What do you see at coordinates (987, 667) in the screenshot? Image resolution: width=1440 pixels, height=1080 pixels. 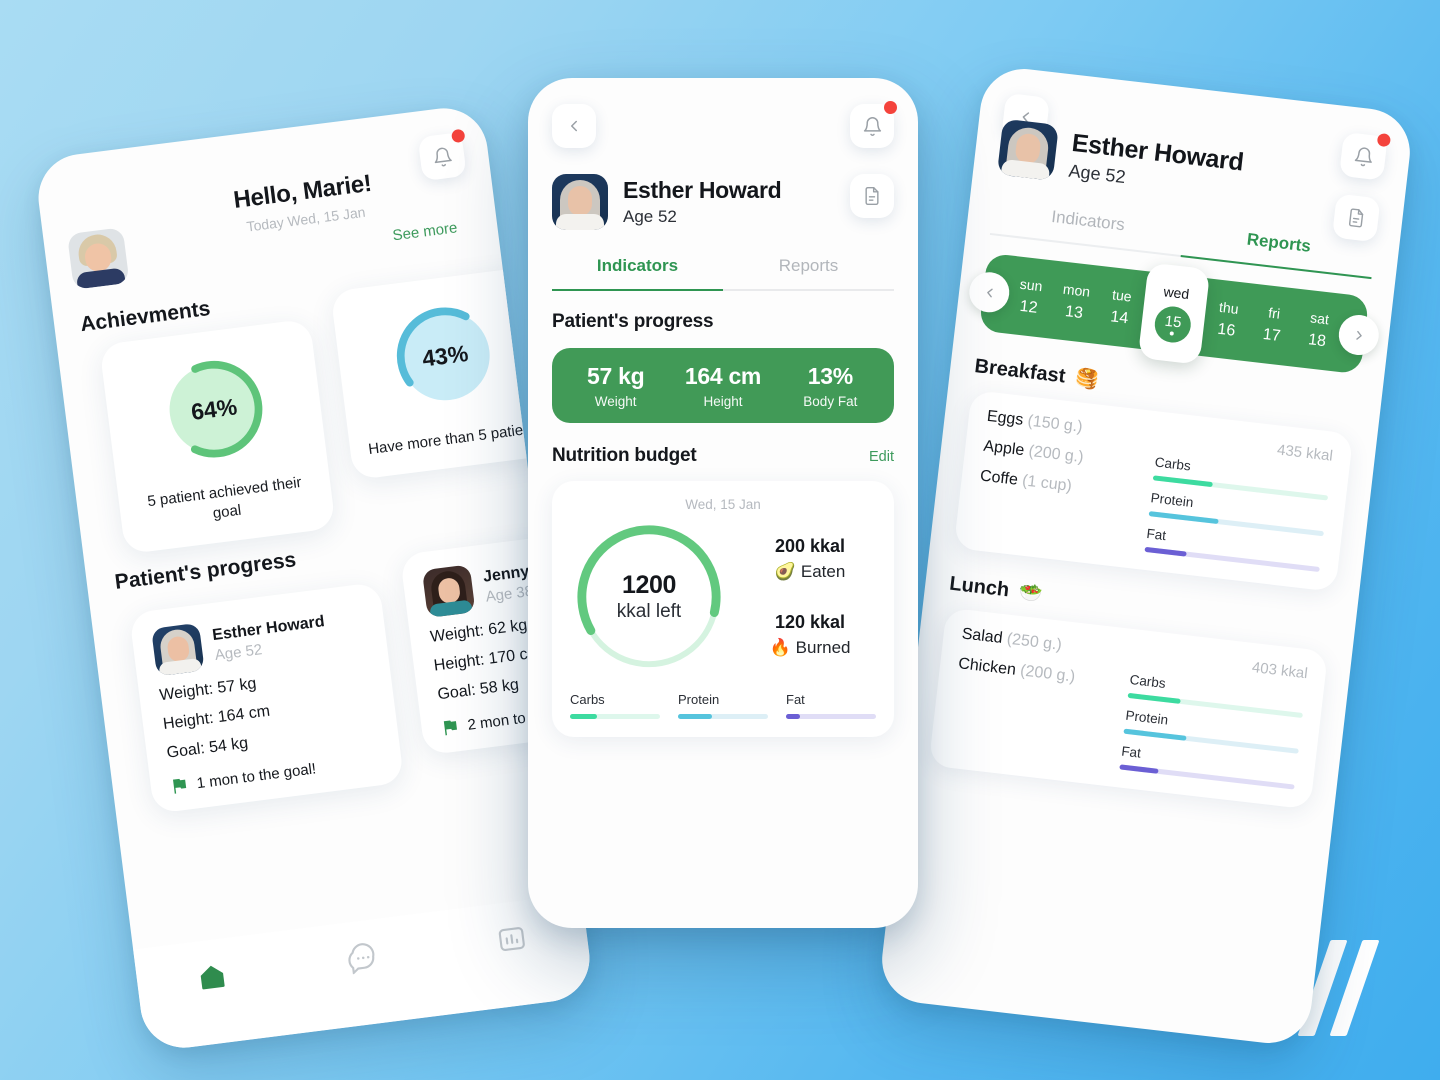 I see `item-name: Chicken` at bounding box center [987, 667].